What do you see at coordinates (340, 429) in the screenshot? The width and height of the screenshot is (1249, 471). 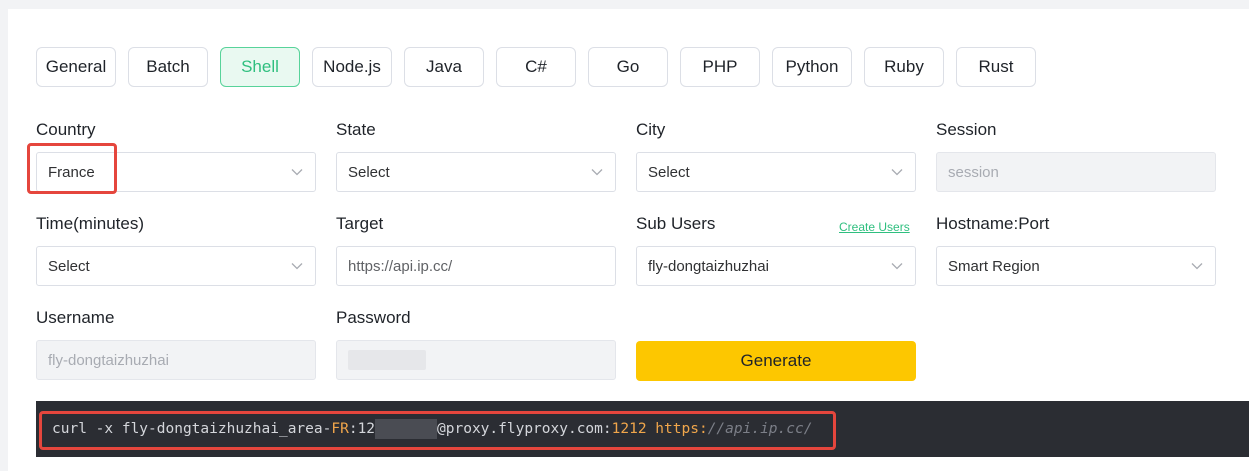 I see `command-area: FR` at bounding box center [340, 429].